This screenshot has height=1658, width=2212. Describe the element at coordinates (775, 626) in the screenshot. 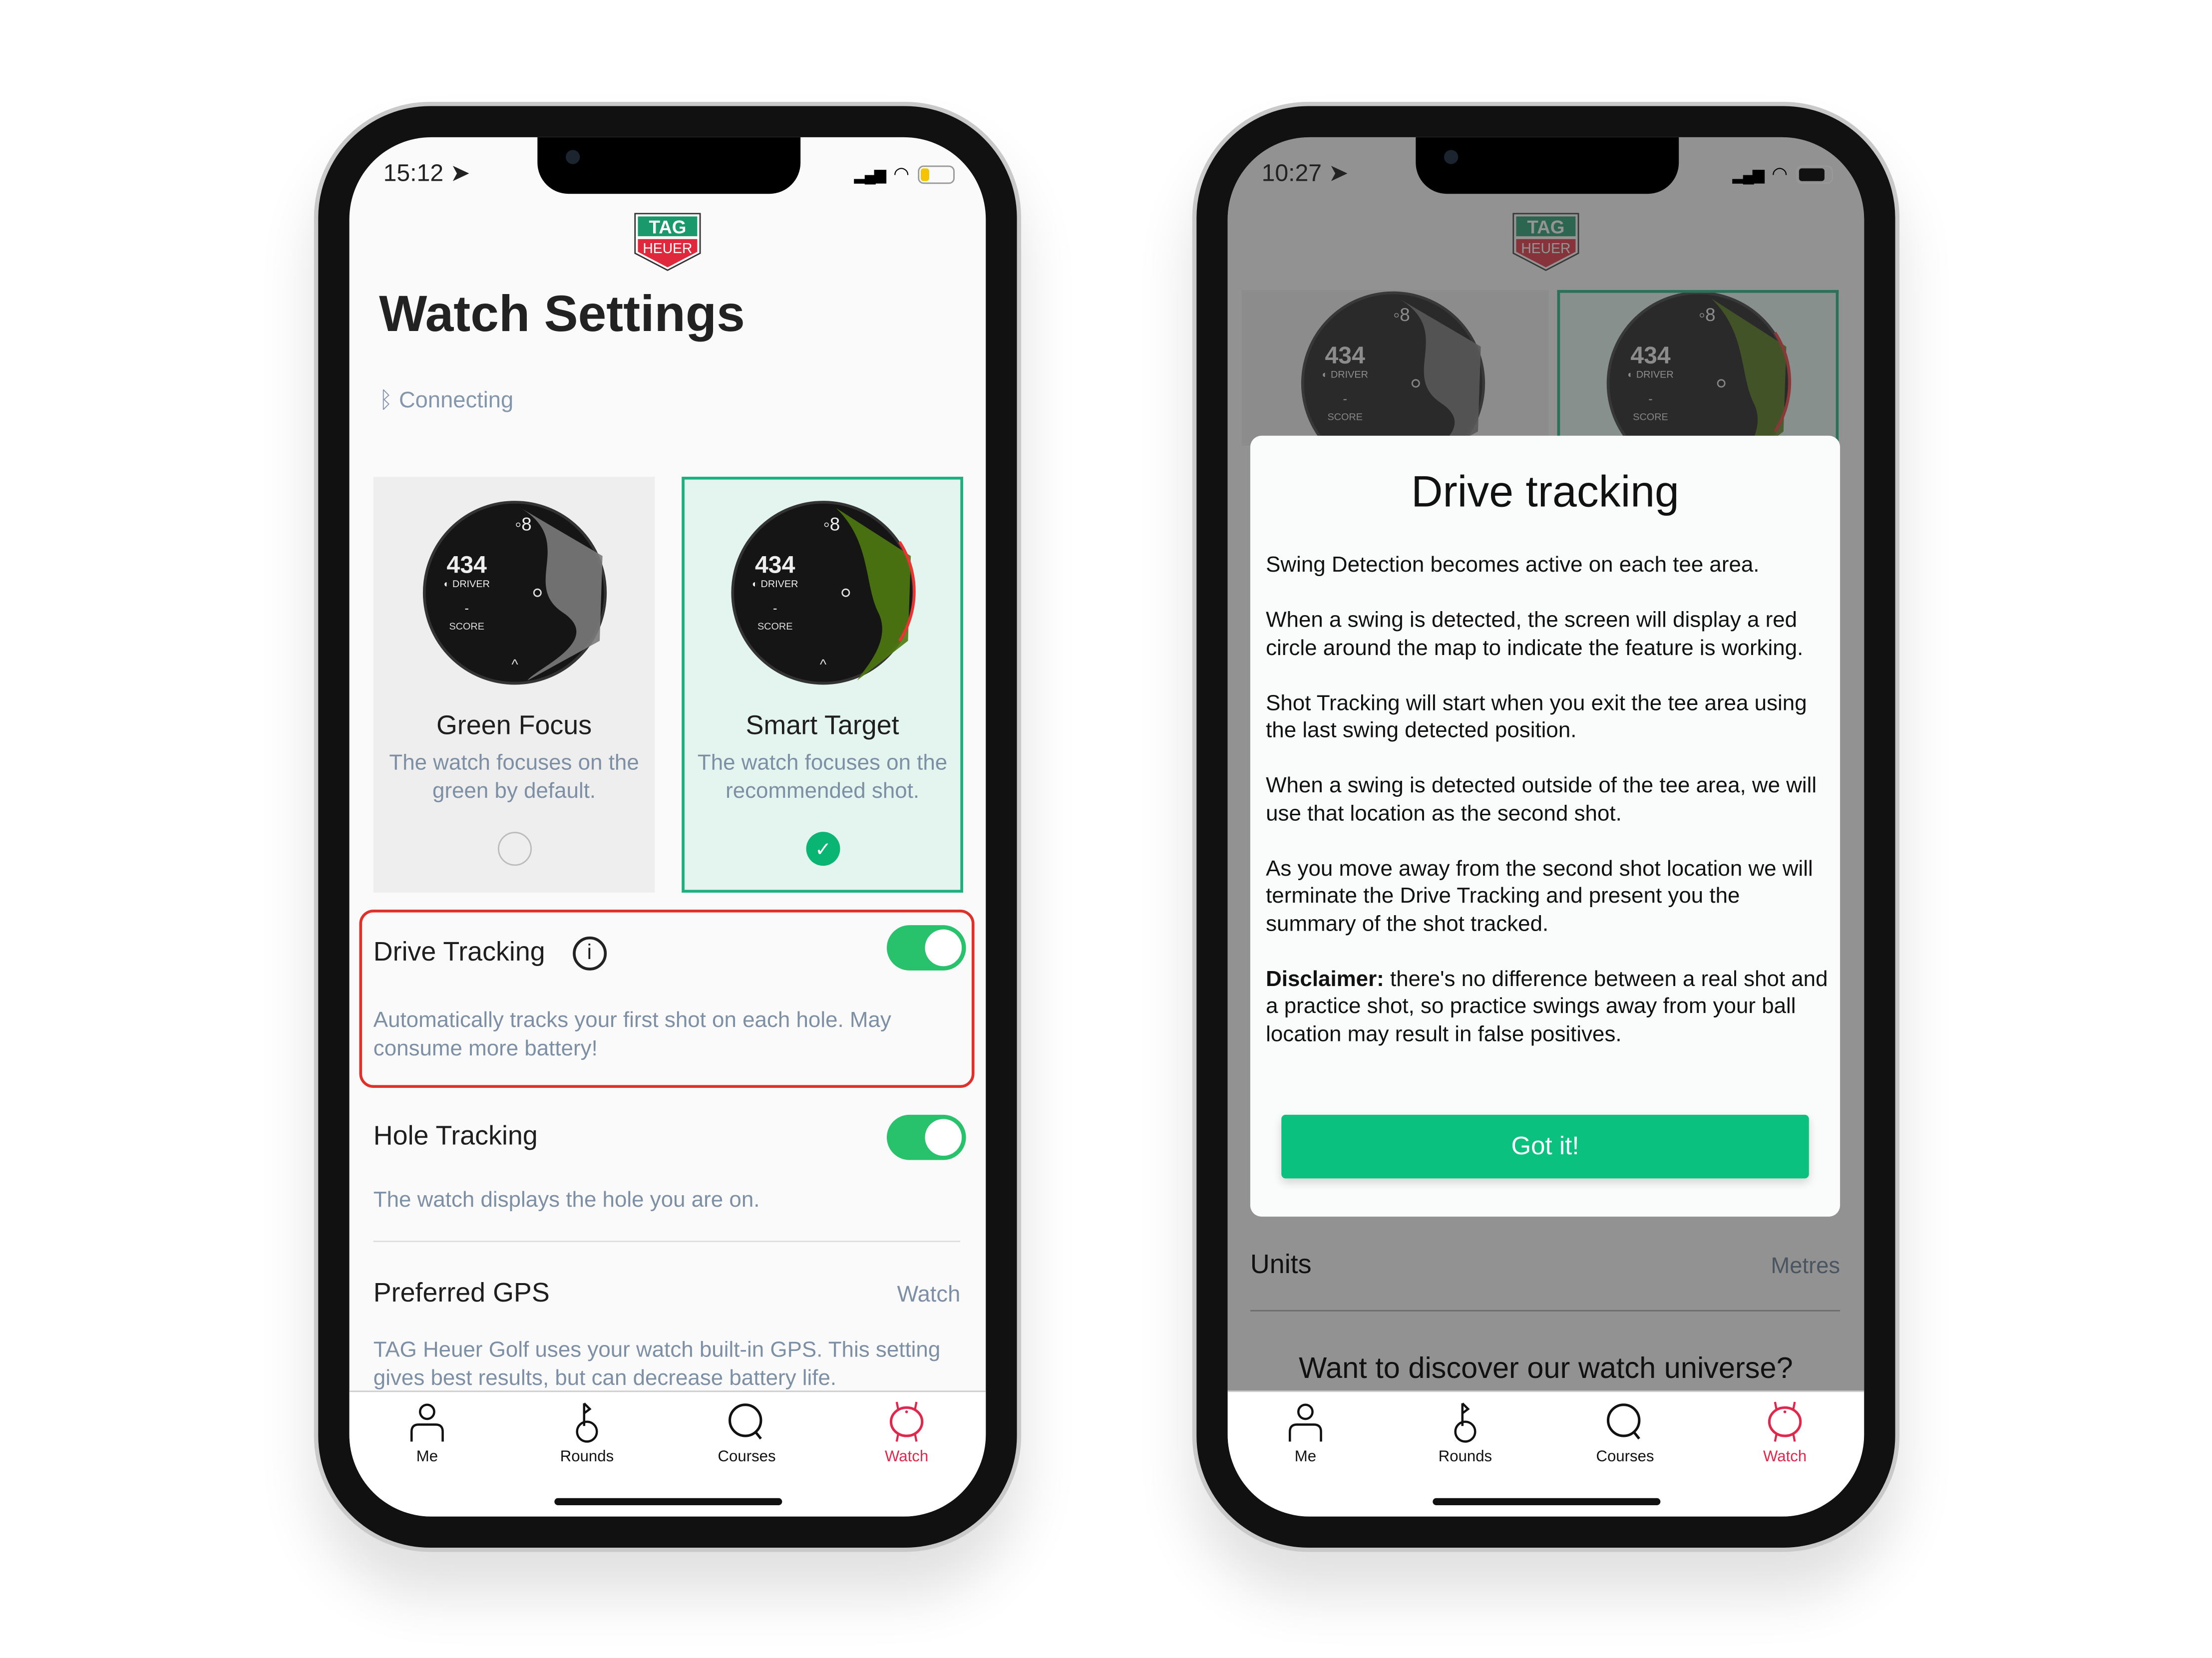

I see `face-score-label: SCORE` at that location.